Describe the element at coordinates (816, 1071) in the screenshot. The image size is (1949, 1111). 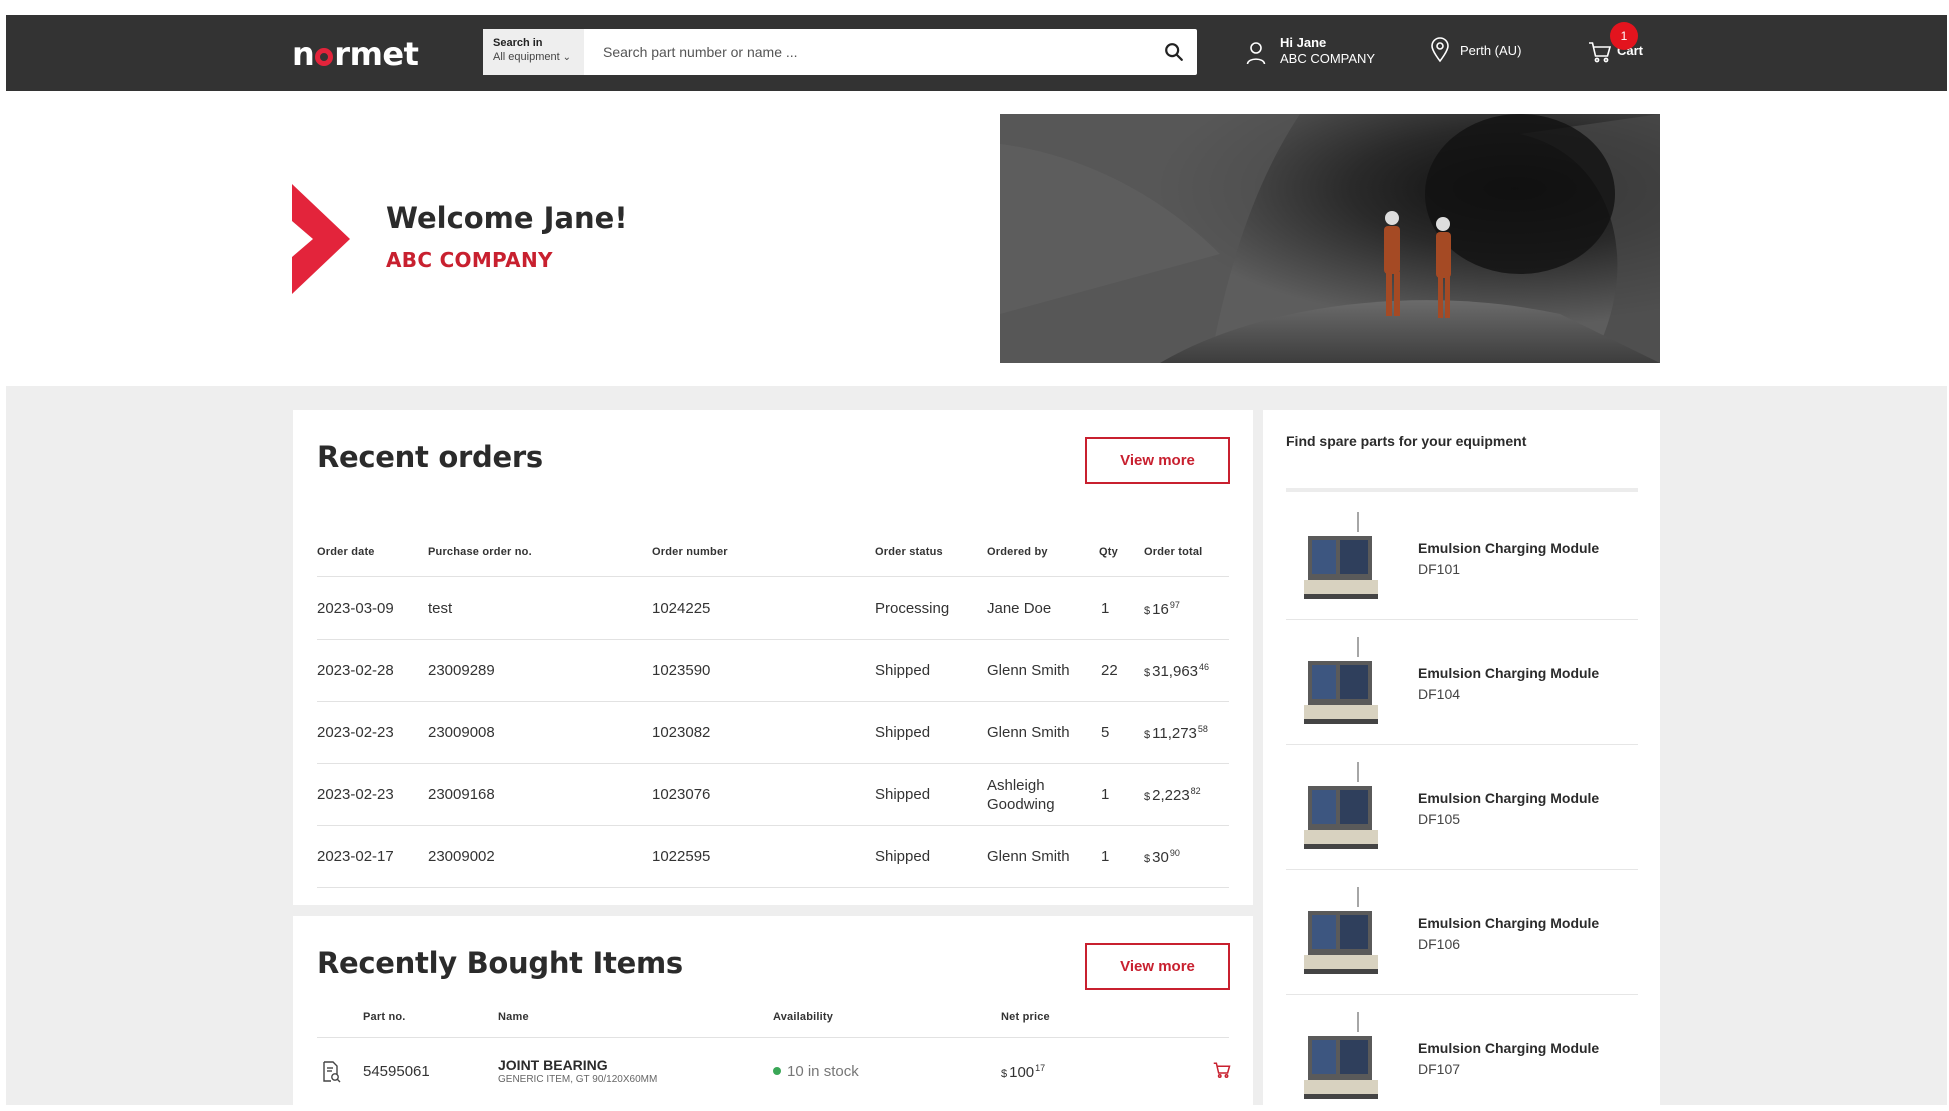
I see `availability: 10 in stock` at that location.